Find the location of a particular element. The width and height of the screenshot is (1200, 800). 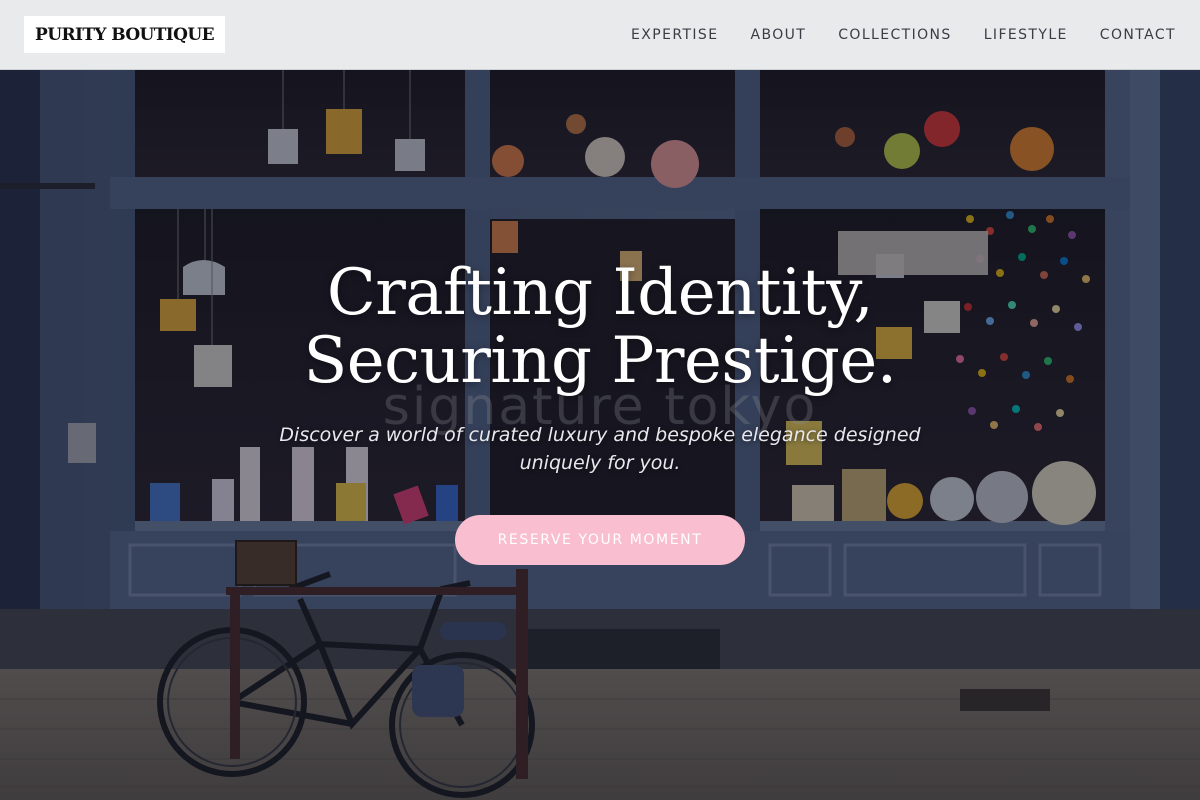

nav-item-lifestyle: LIFESTYLE is located at coordinates (1026, 35).